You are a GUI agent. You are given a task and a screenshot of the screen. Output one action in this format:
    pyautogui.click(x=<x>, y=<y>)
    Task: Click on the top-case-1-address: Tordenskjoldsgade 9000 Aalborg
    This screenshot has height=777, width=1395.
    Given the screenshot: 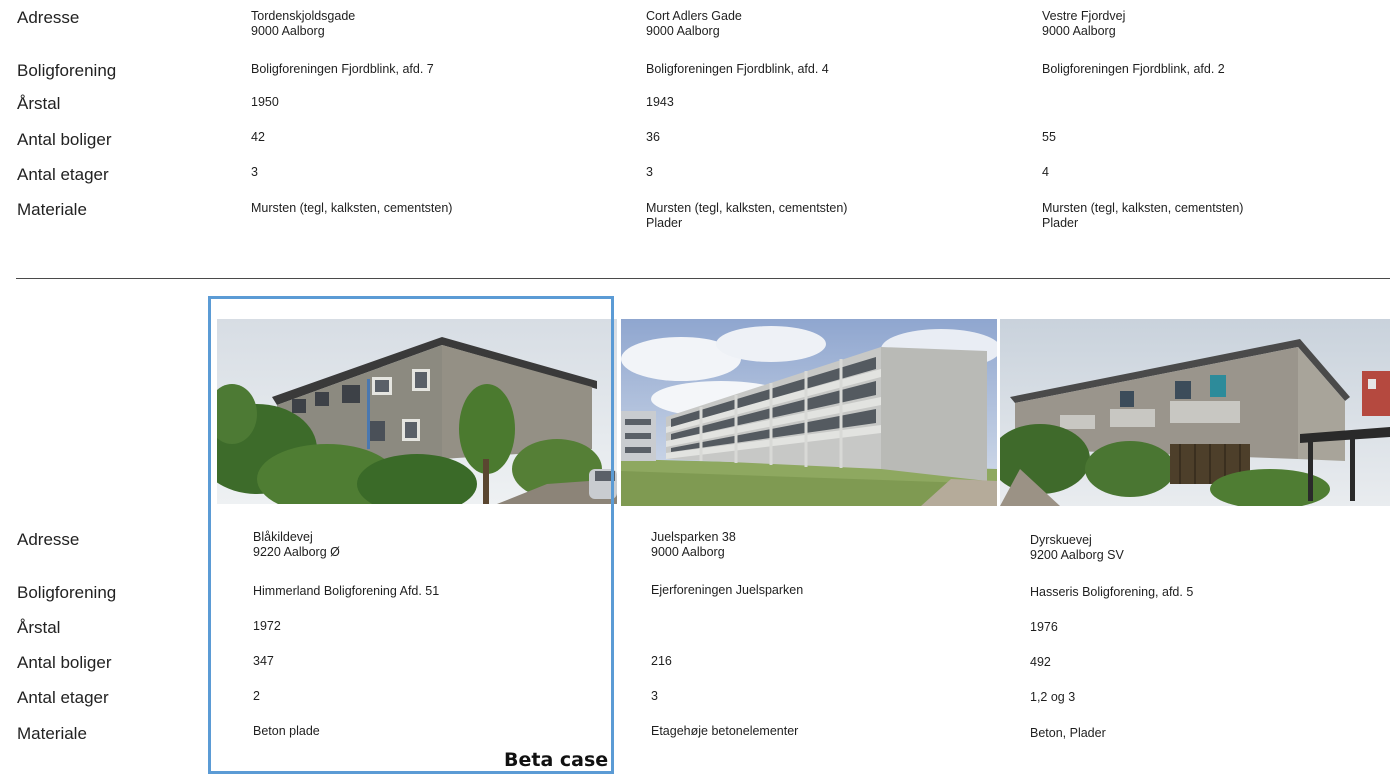 What is the action you would take?
    pyautogui.click(x=303, y=24)
    